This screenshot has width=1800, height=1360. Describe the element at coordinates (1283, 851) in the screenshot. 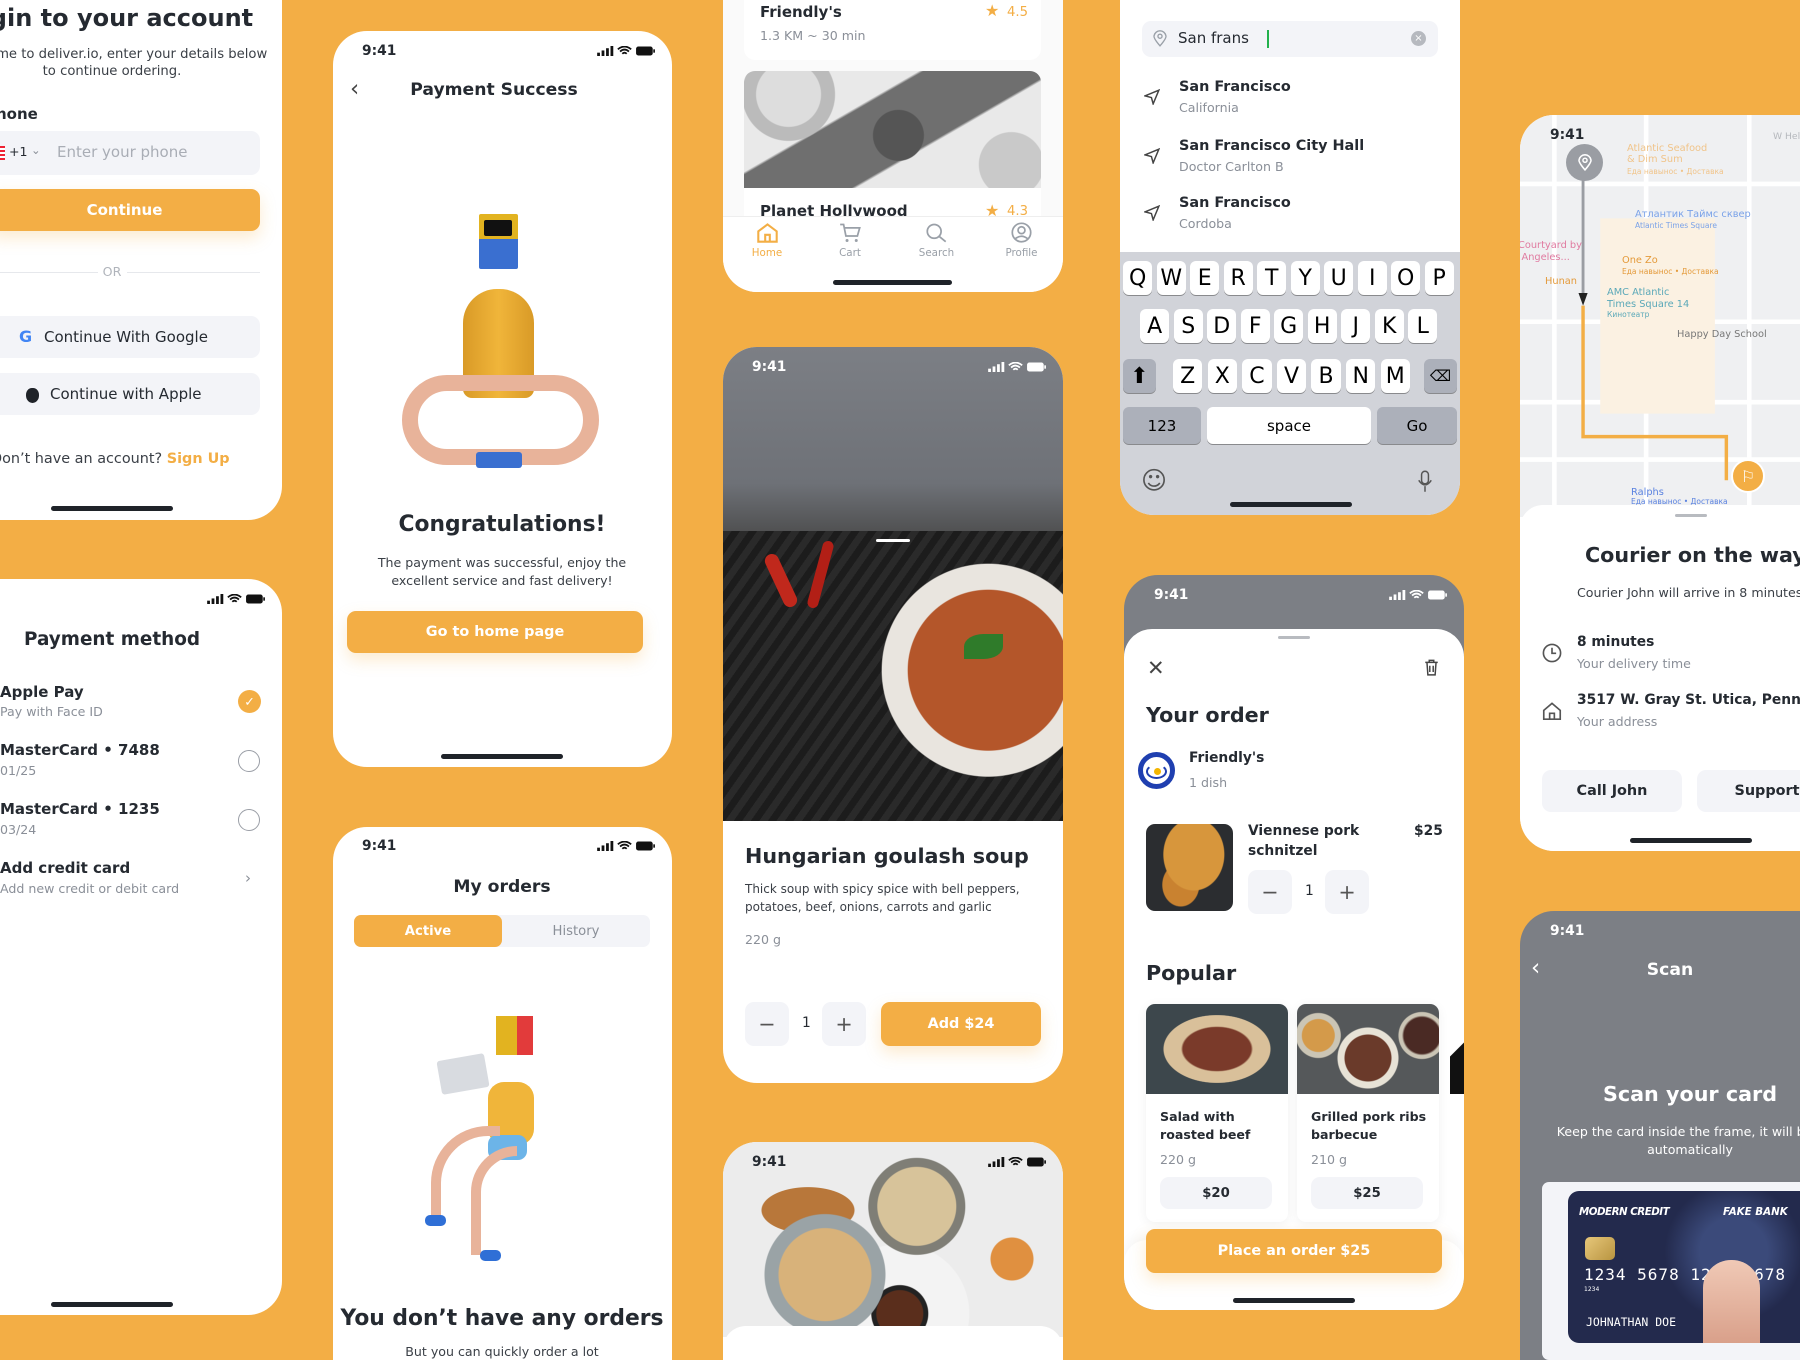

I see `order-item-name-2: schnitzel` at that location.